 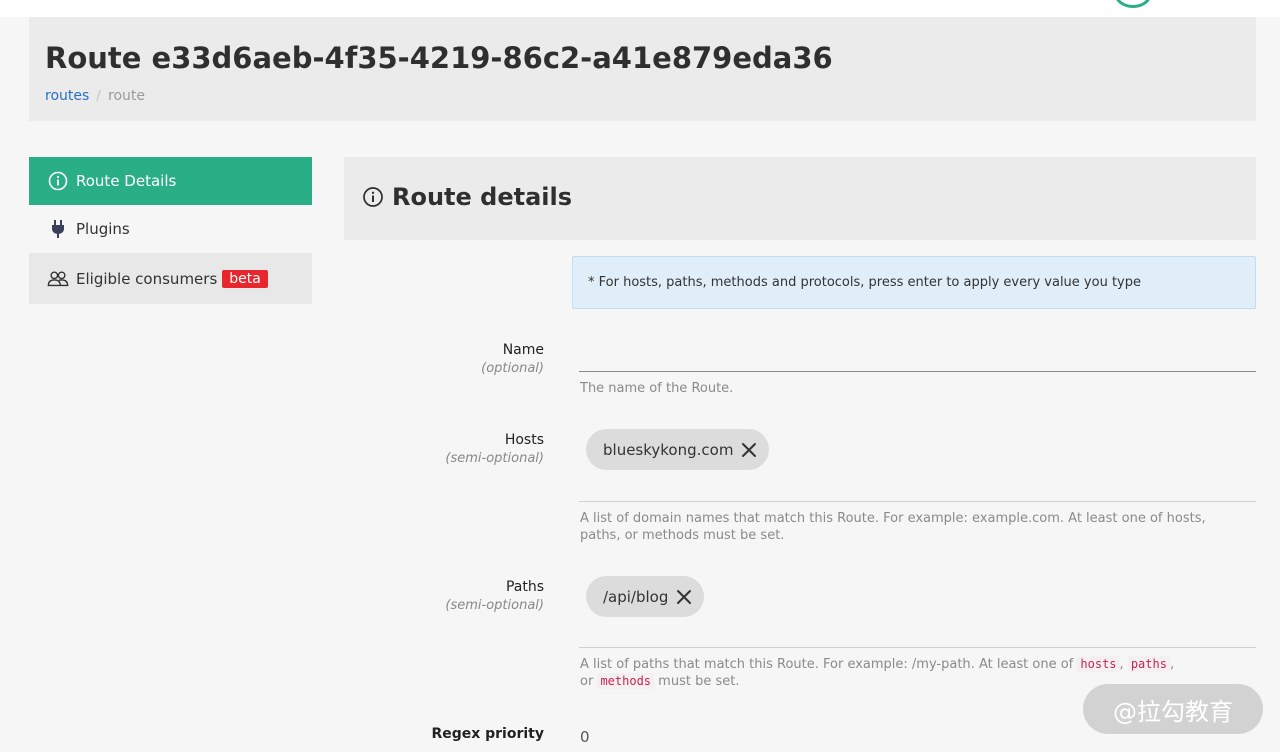 I want to click on beta-badge: beta, so click(x=245, y=278).